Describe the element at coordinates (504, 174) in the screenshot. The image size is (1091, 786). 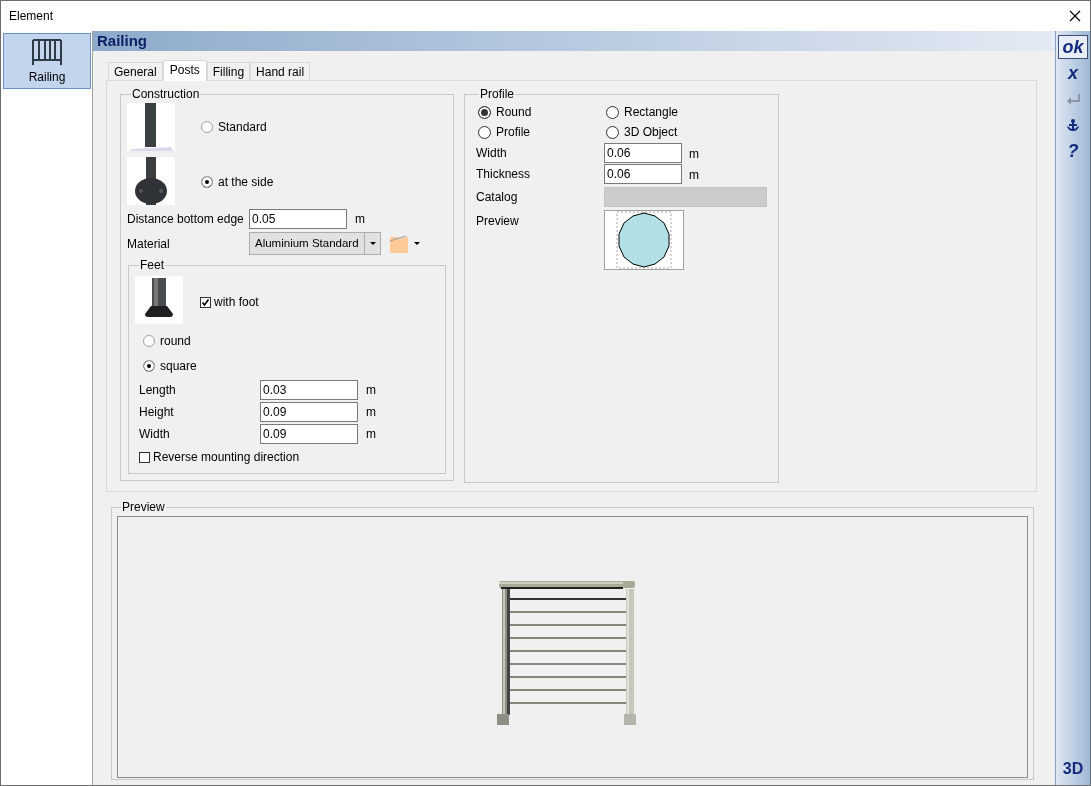
I see `field-label: Thickness` at that location.